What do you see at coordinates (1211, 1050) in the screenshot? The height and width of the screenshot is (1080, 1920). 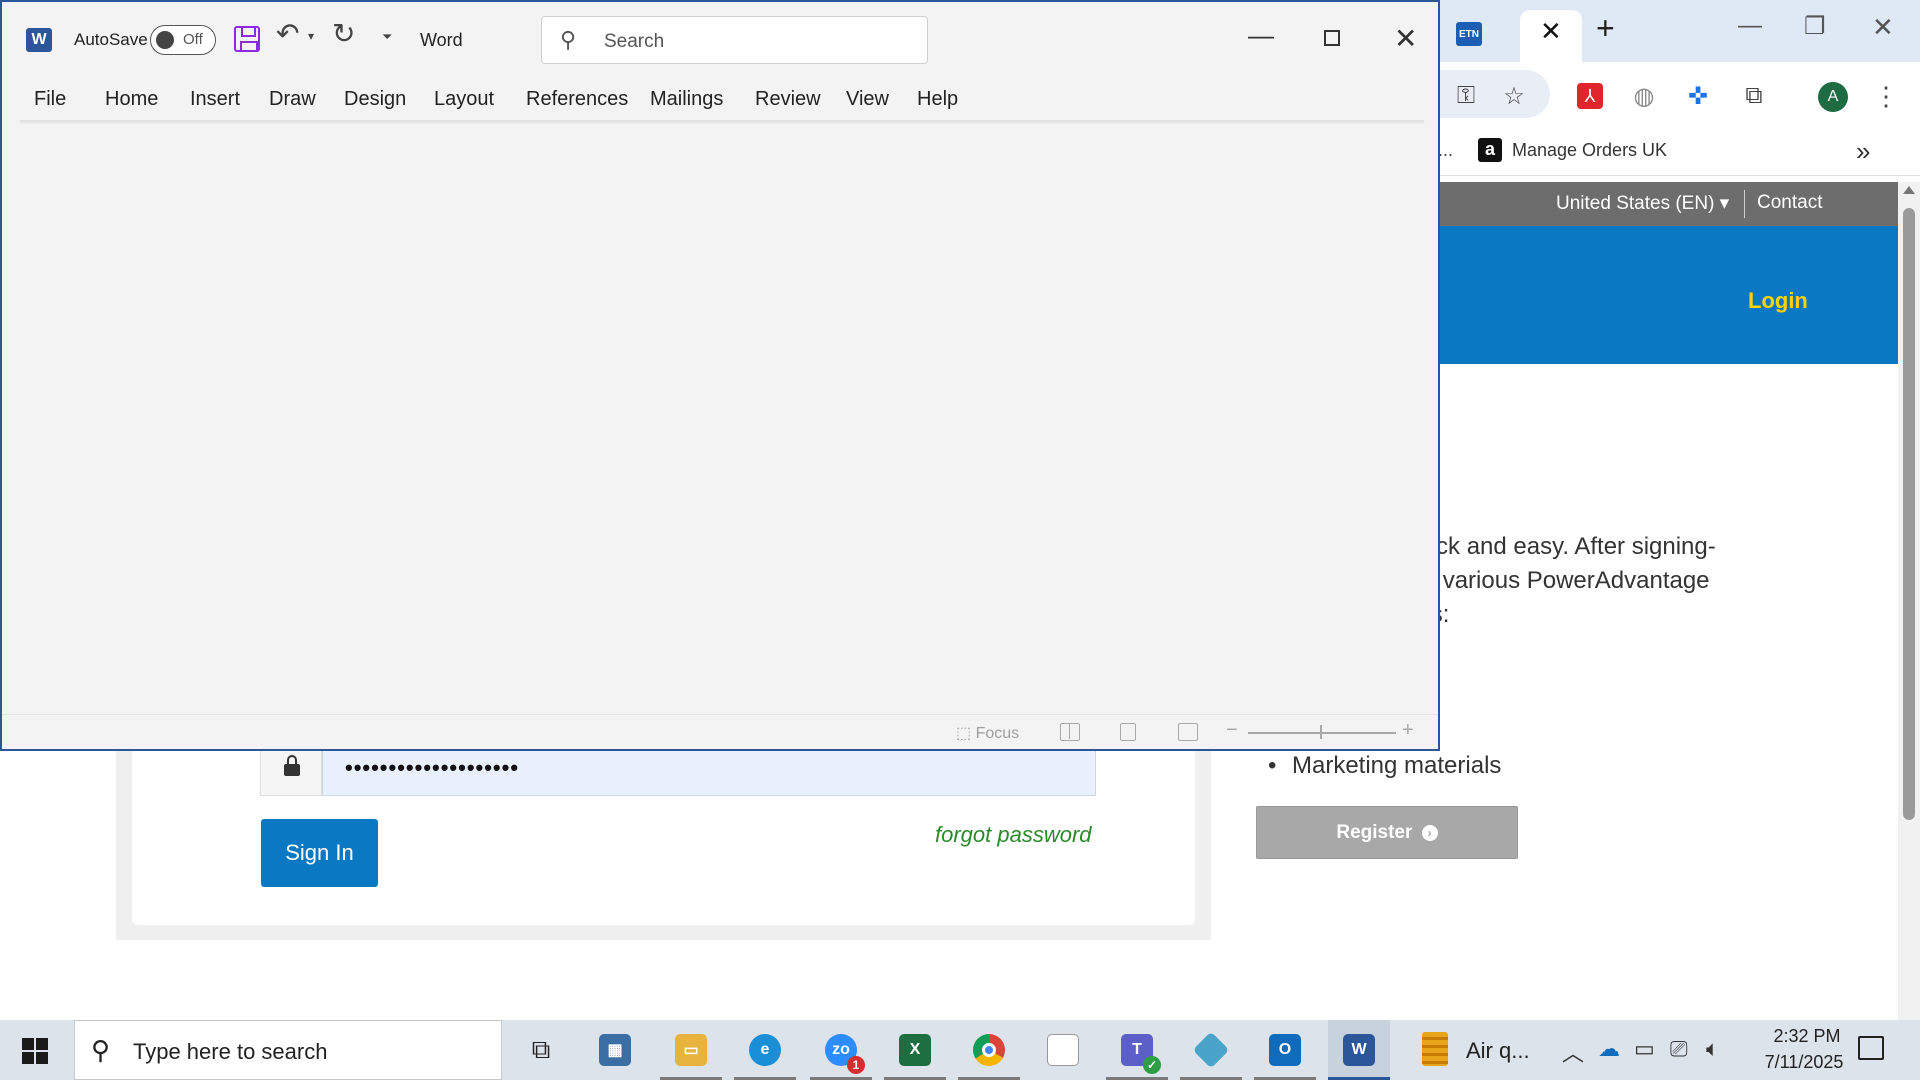 I see `app-diamond-icon` at bounding box center [1211, 1050].